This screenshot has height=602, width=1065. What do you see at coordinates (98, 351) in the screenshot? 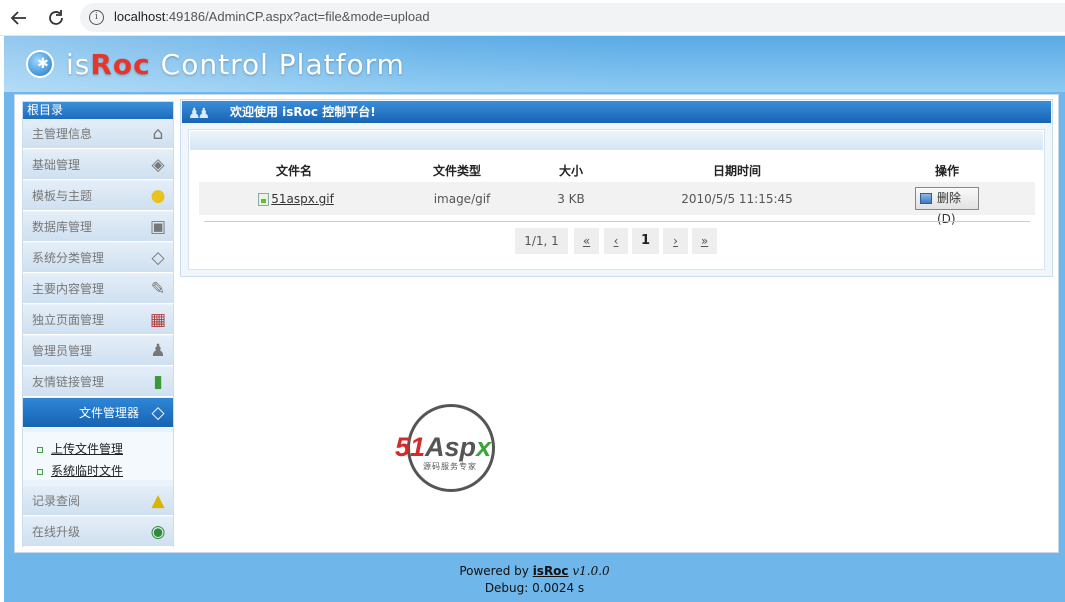
I see `sidebar-item-admins: 管理员管理 ♟` at bounding box center [98, 351].